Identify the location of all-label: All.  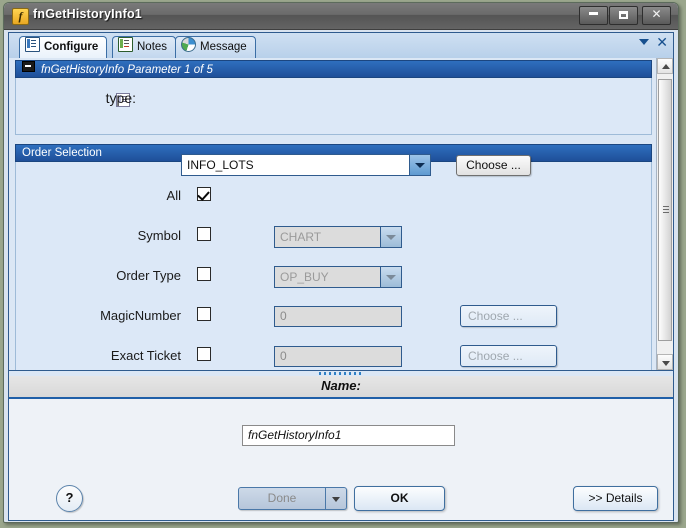
(173, 195).